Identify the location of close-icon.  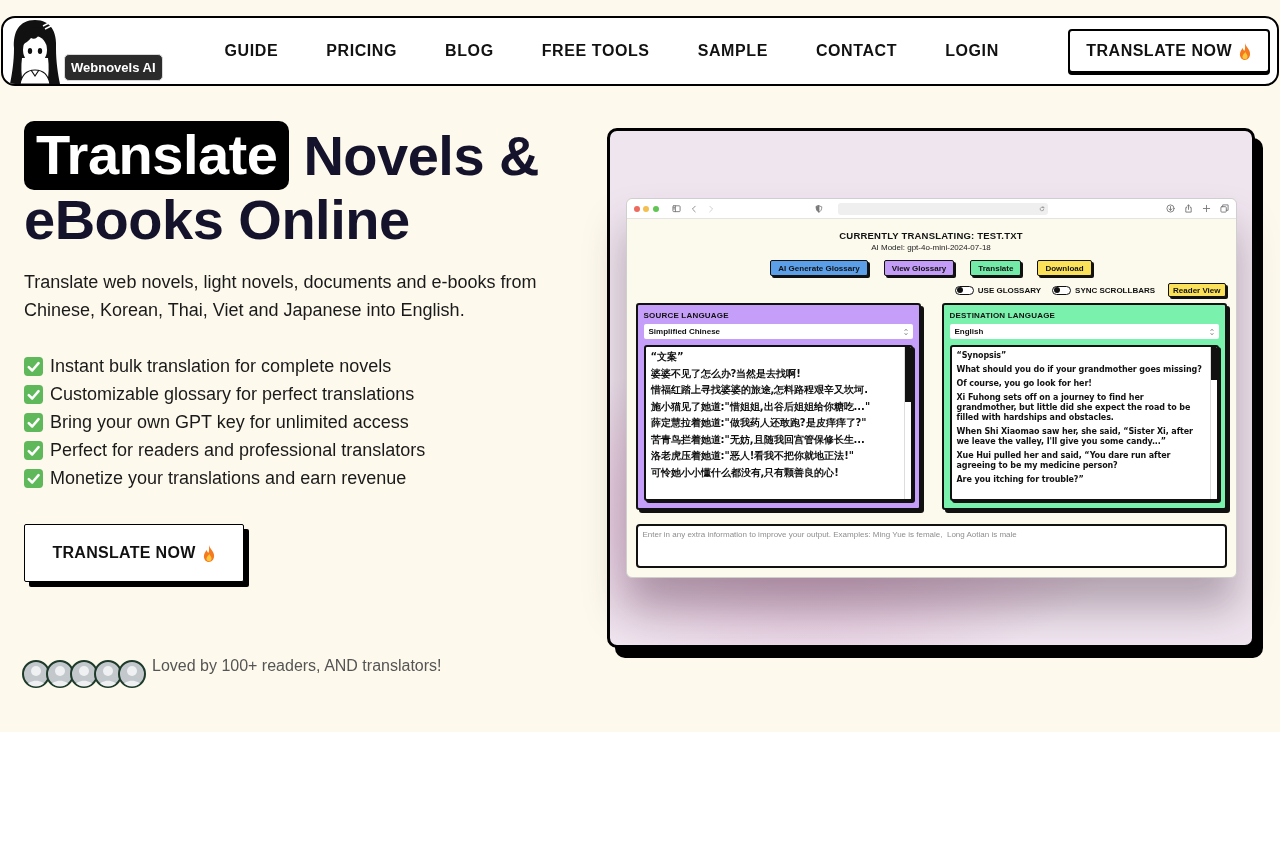
(636, 208).